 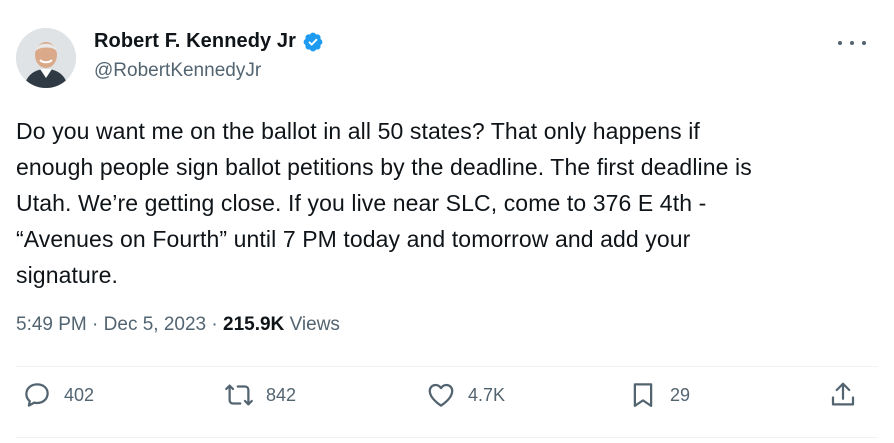 I want to click on bookmark-icon, so click(x=643, y=395).